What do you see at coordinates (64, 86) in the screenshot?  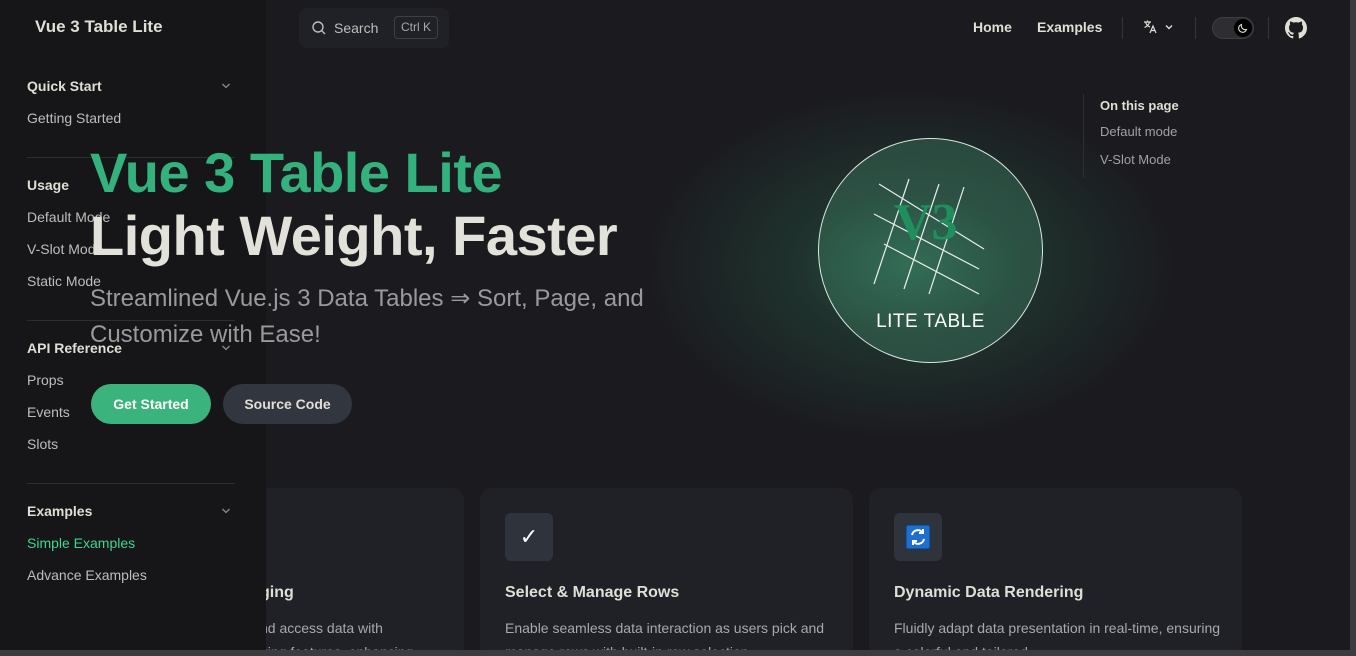 I see `sidebar-group-label: Quick Start` at bounding box center [64, 86].